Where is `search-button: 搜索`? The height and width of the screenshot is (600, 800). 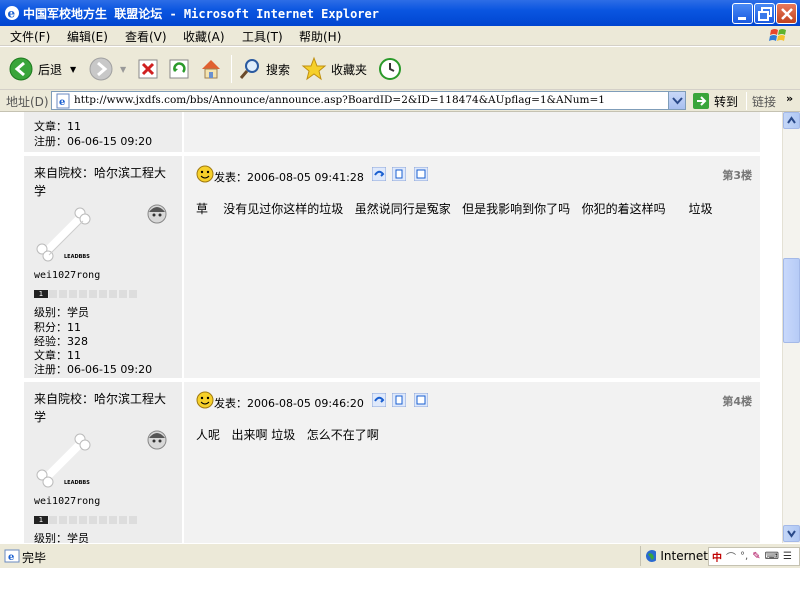
search-button: 搜索 is located at coordinates (264, 69).